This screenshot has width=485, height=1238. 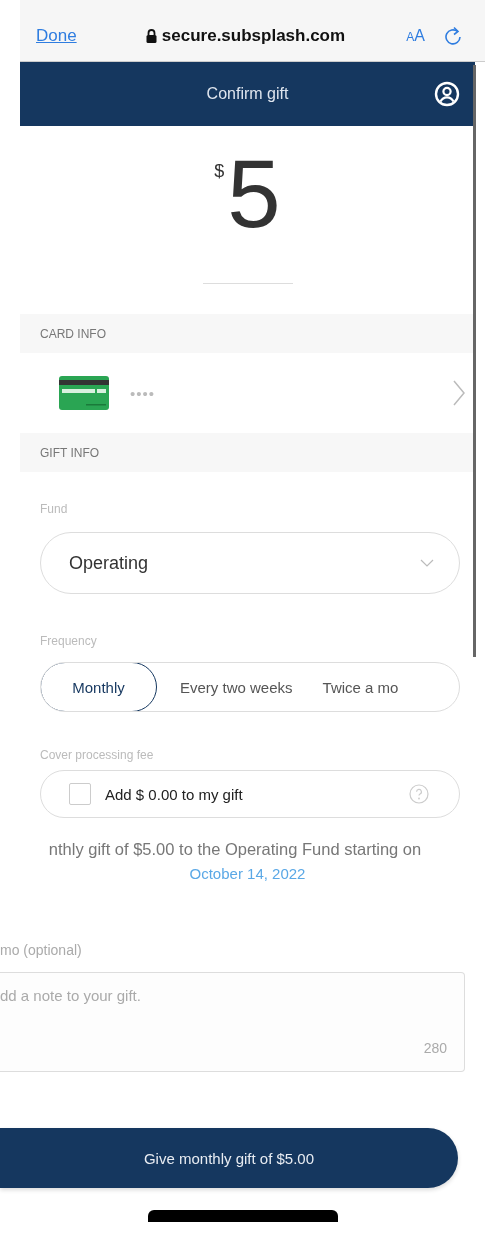 What do you see at coordinates (253, 35) in the screenshot?
I see `url-text: secure.subsplash.com` at bounding box center [253, 35].